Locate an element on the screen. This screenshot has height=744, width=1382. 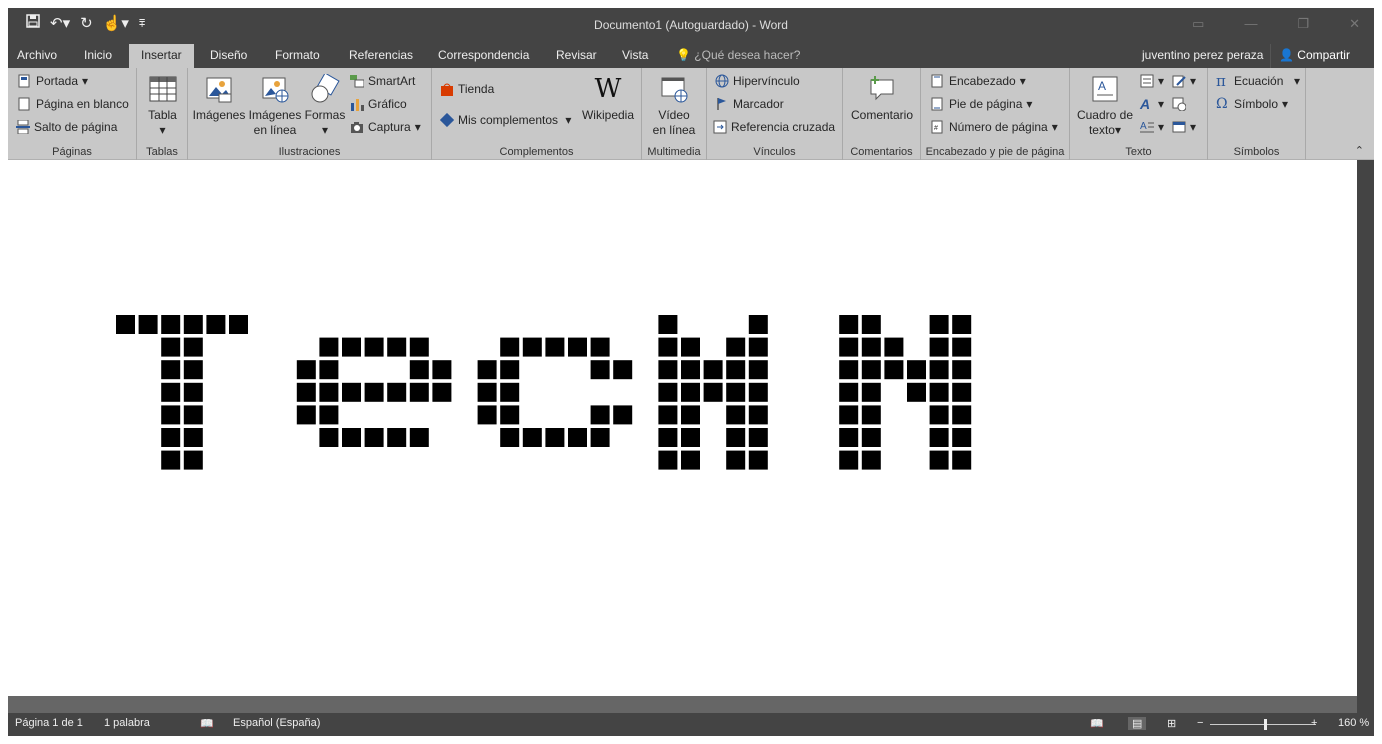
imagenes-en-linea-button: Imágenes en línea is located at coordinates (275, 106).